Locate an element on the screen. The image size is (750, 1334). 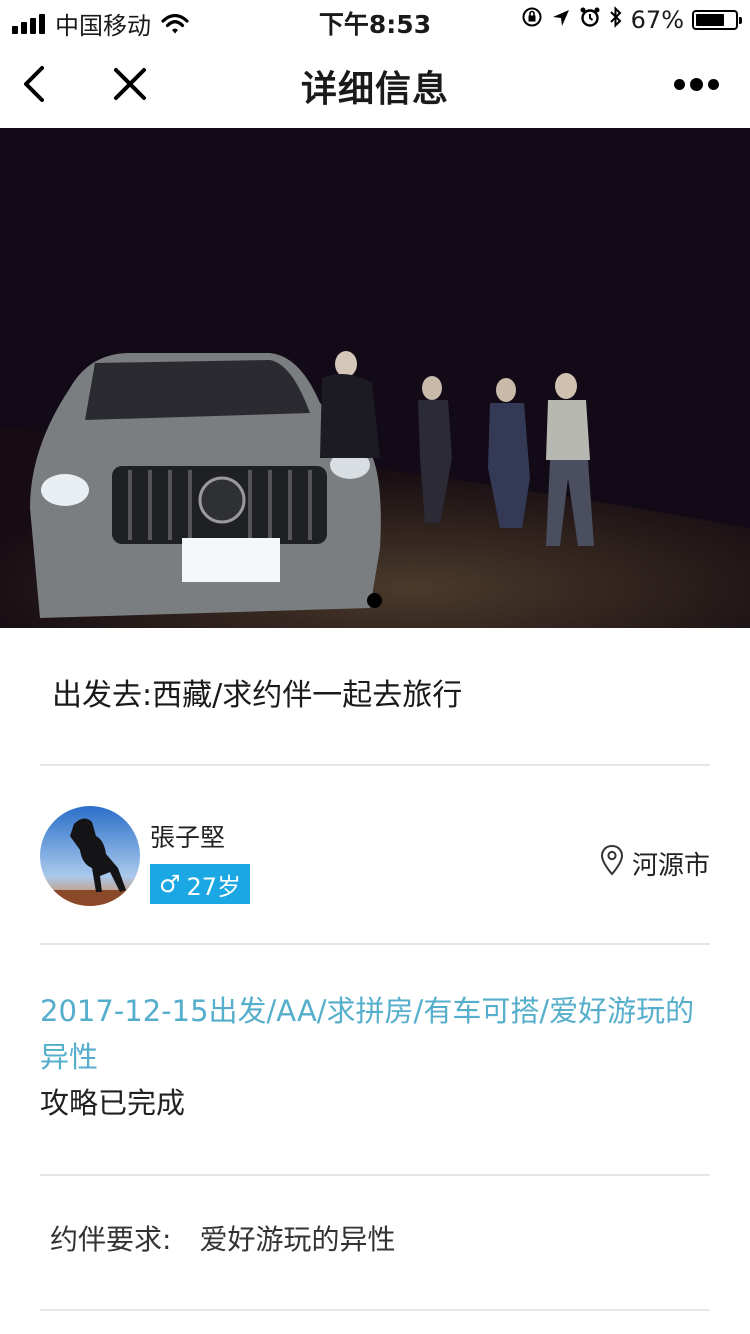
carousel-indicator-dot is located at coordinates (374, 600).